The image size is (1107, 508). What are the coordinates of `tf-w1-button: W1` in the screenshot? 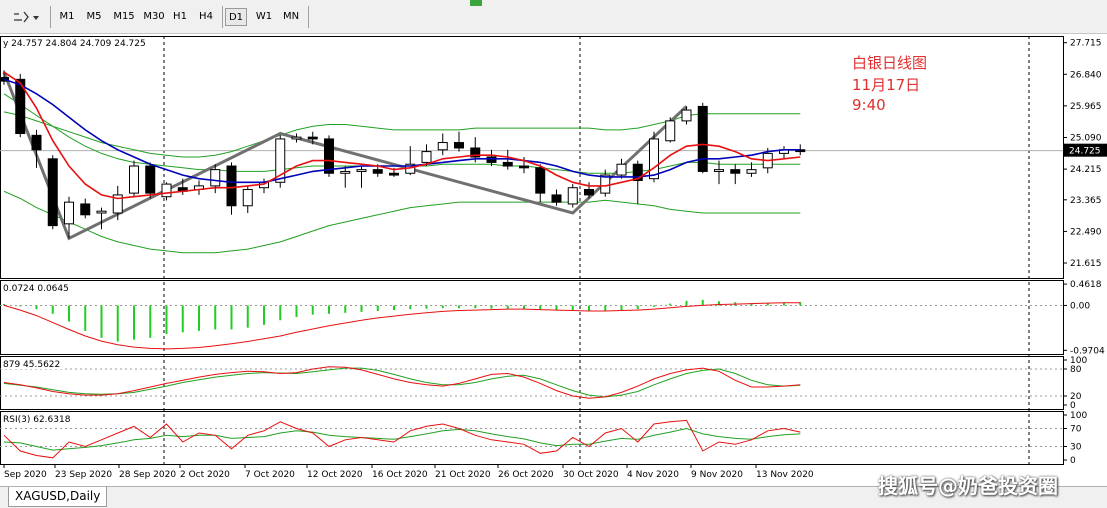 It's located at (264, 17).